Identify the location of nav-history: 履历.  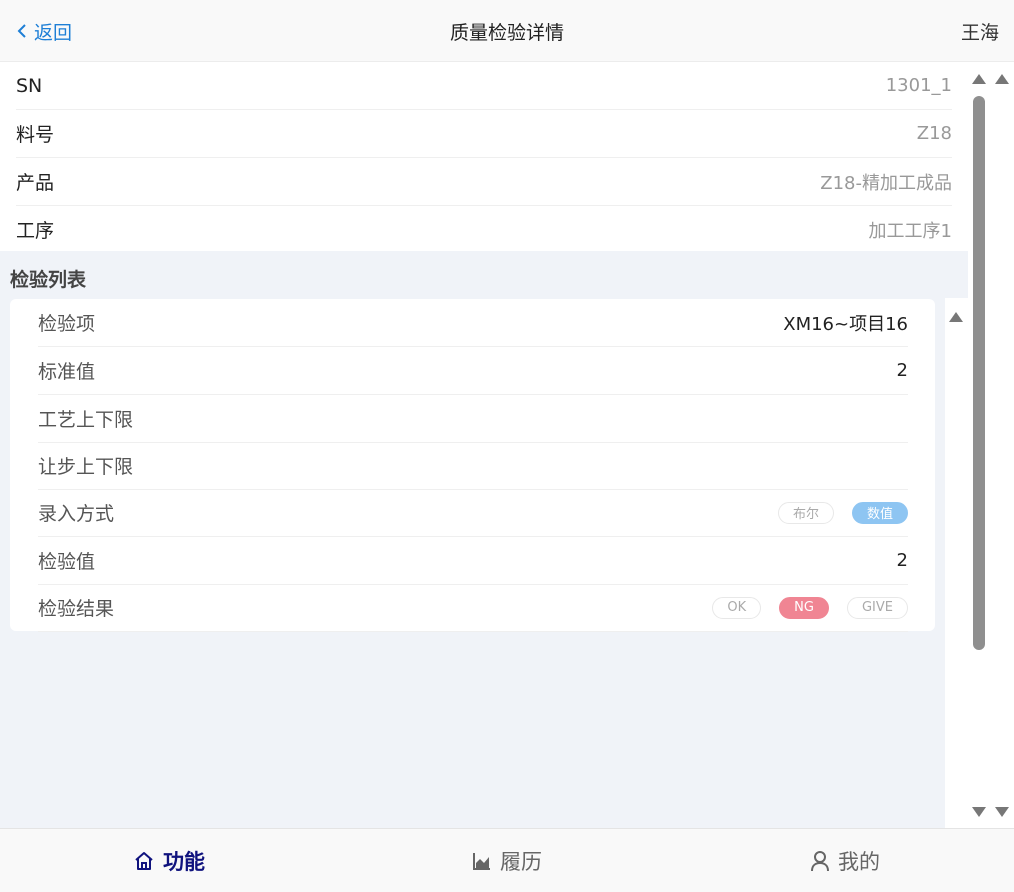
(507, 860).